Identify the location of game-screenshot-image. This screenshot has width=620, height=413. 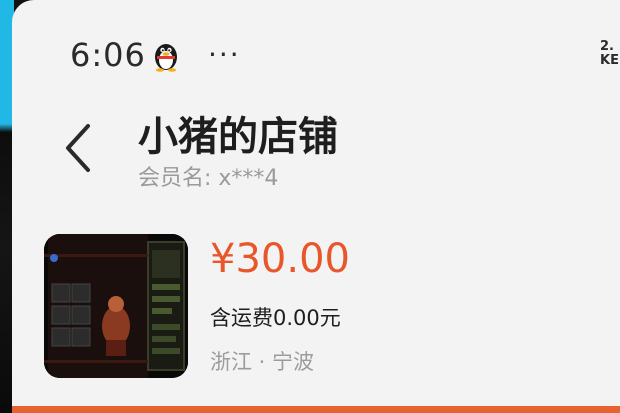
(116, 306).